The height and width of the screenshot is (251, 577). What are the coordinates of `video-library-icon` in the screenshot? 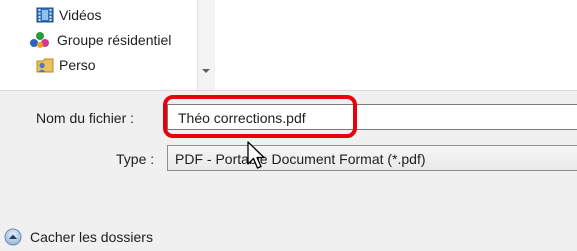 It's located at (45, 15).